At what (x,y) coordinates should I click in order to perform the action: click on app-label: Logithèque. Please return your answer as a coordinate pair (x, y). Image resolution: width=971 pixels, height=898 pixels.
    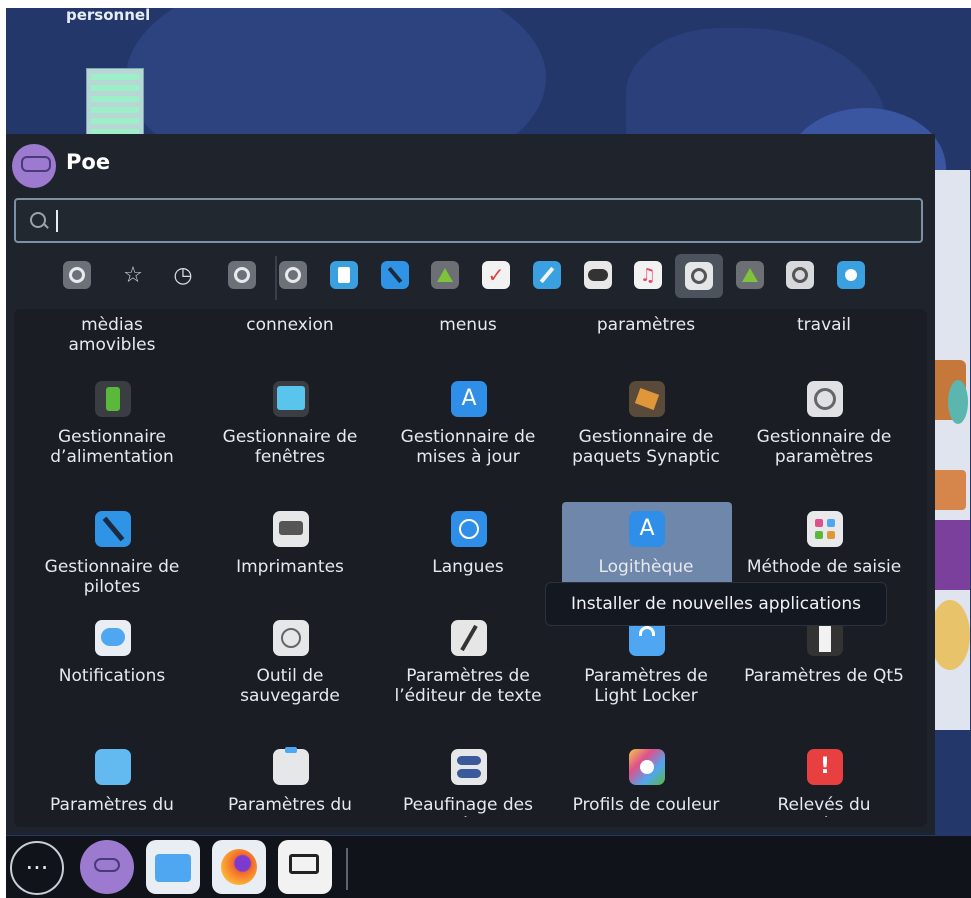
    Looking at the image, I should click on (646, 567).